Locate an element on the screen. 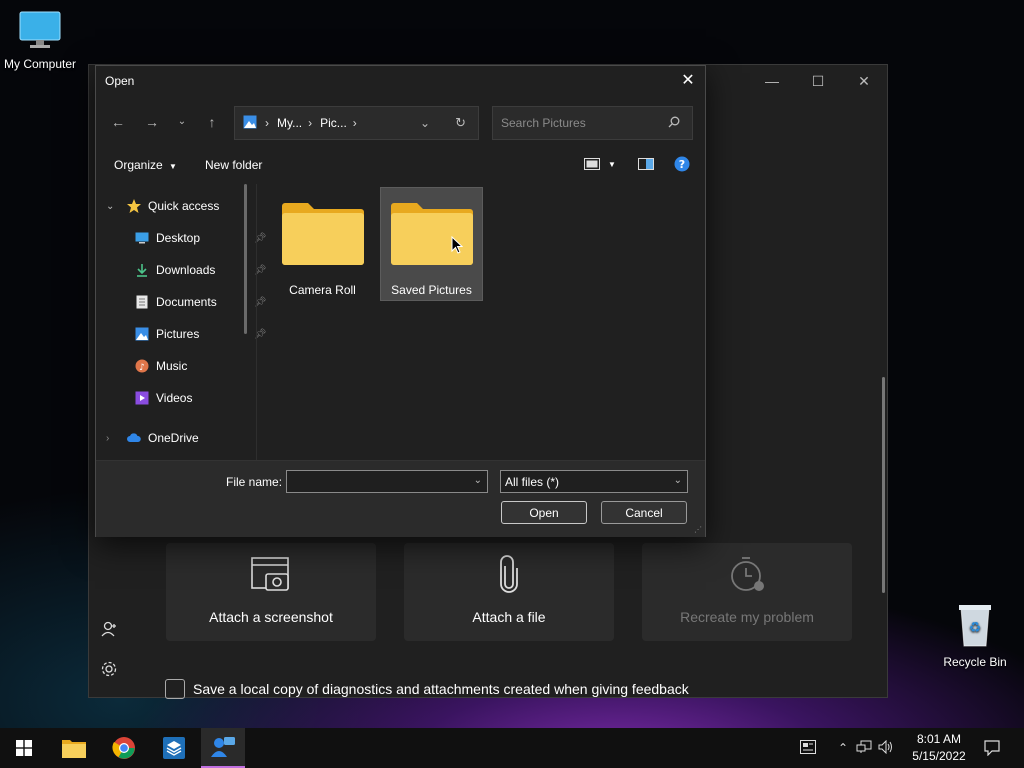 Image resolution: width=1024 pixels, height=768 pixels. attach-file-card: Attach a file is located at coordinates (509, 592).